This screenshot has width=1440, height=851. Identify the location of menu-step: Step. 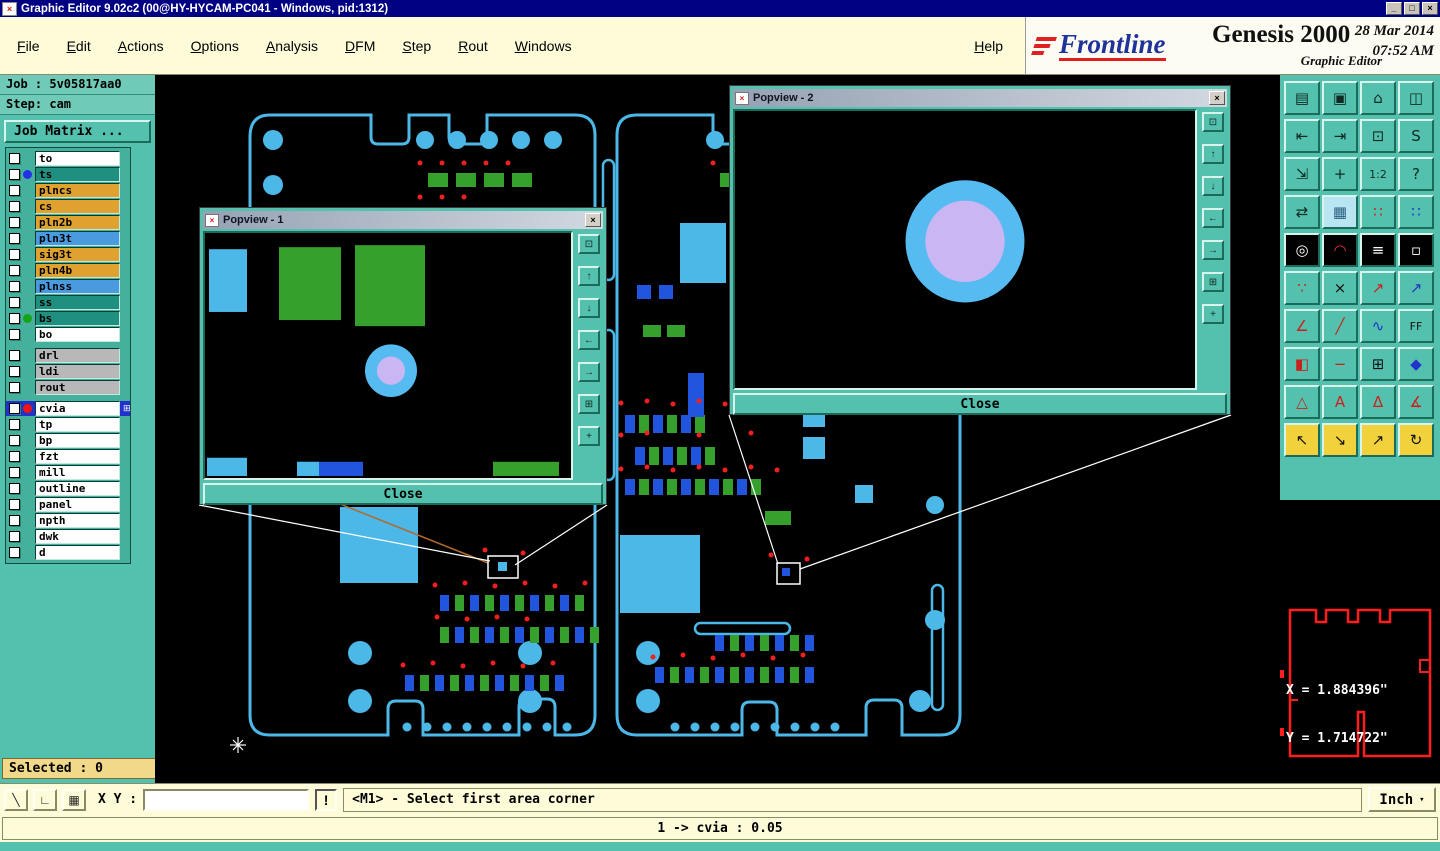
(416, 46).